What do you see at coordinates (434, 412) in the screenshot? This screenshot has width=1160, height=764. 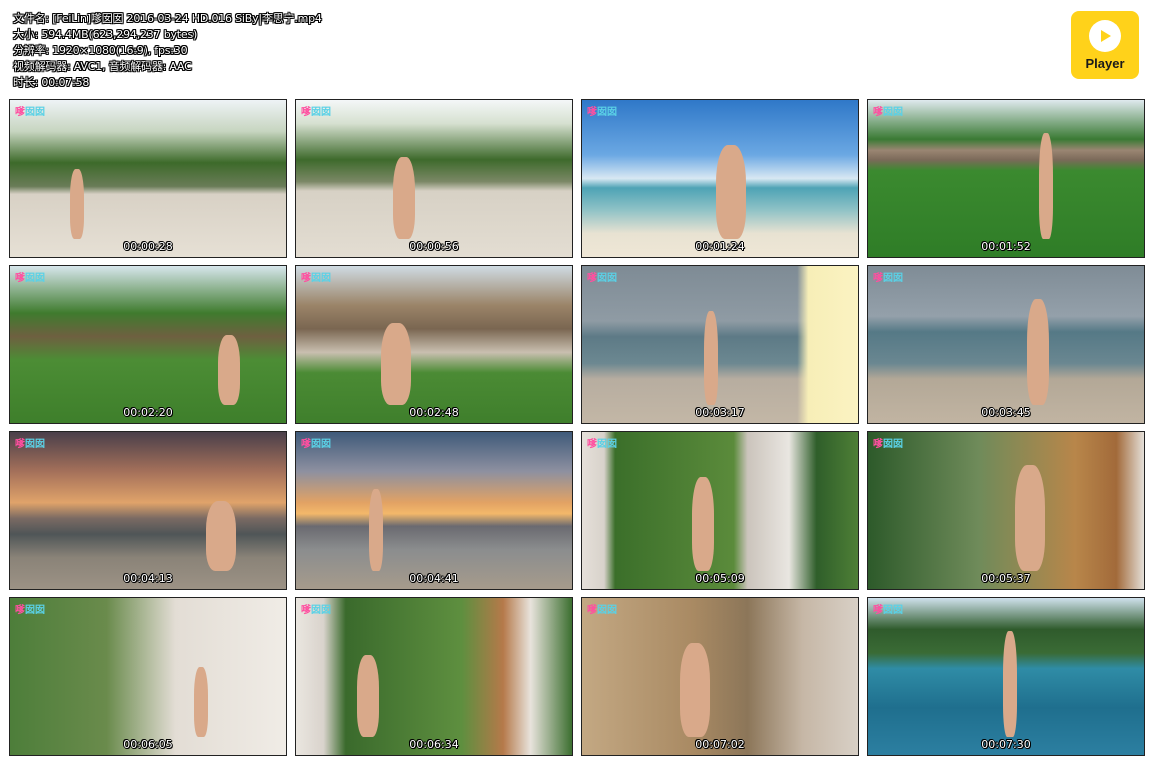 I see `timestamp-label: 00:02:48` at bounding box center [434, 412].